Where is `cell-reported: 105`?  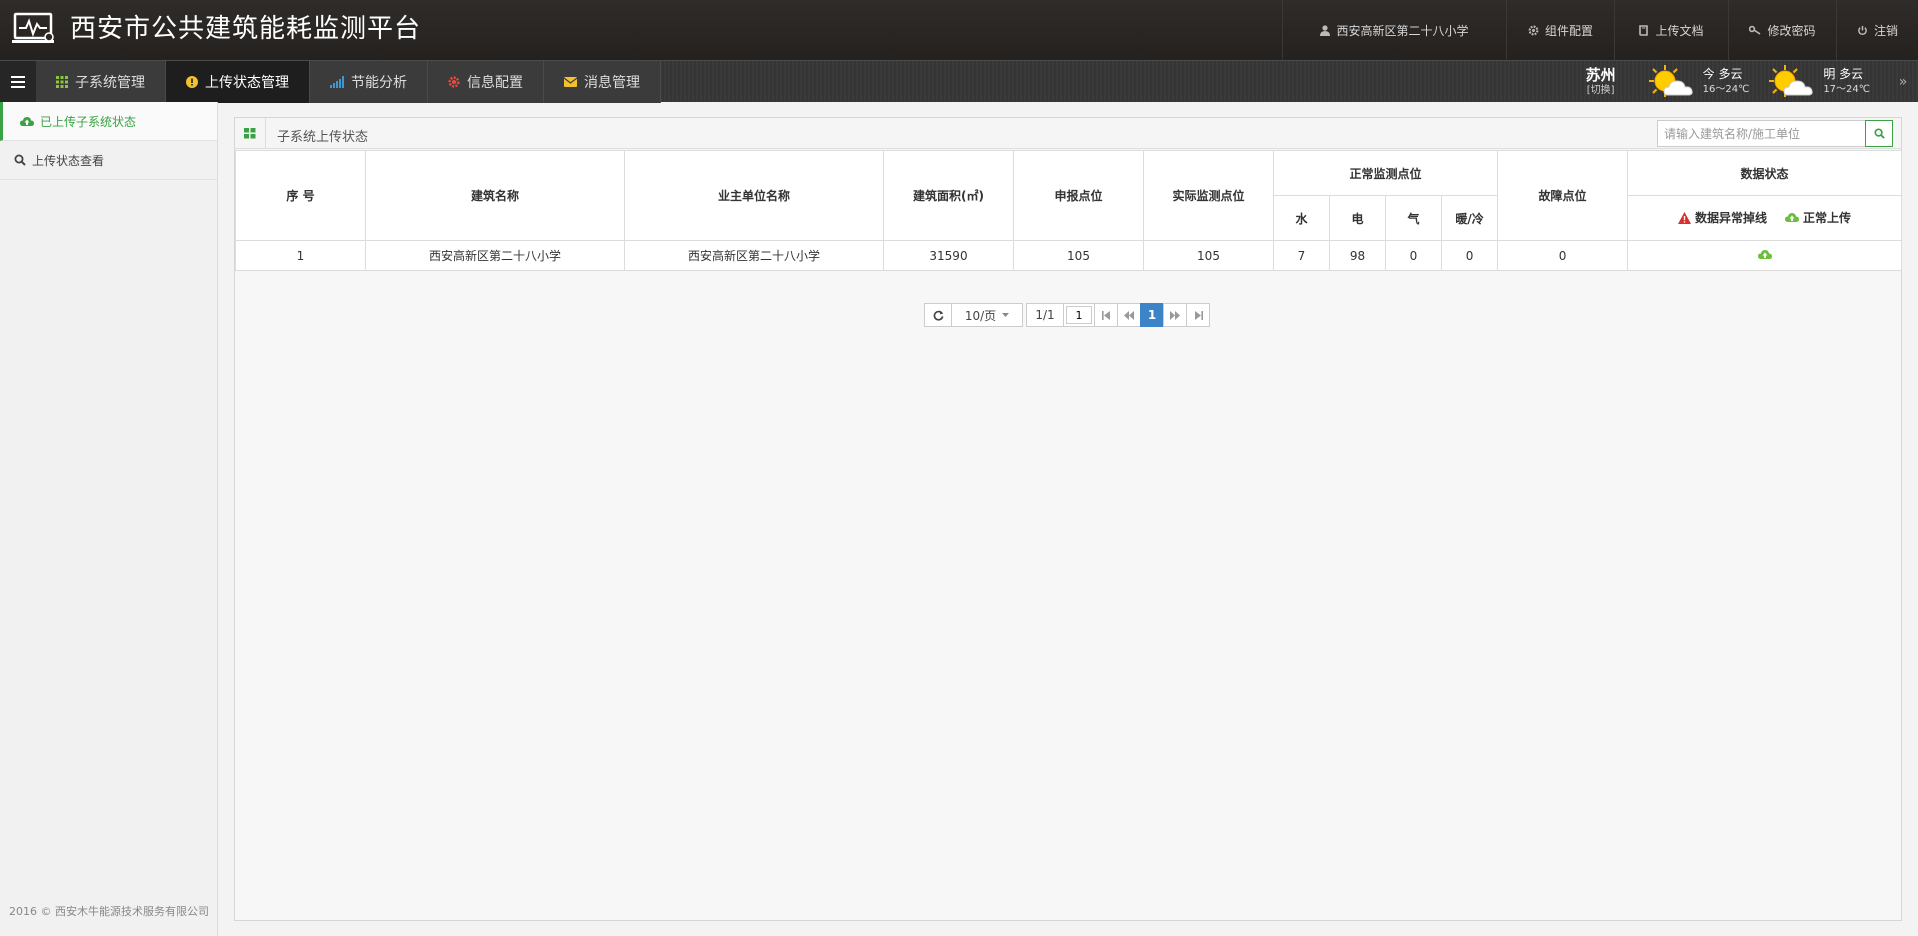
cell-reported: 105 is located at coordinates (1078, 255).